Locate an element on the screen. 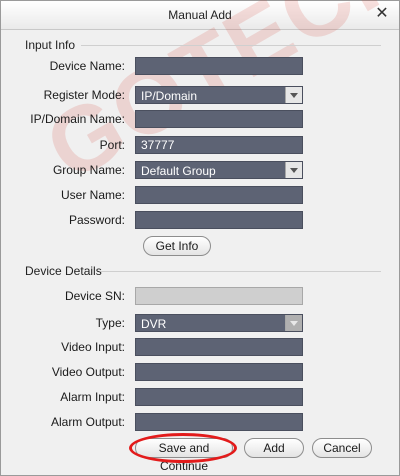 The width and height of the screenshot is (400, 476). ip-domain-input is located at coordinates (219, 119).